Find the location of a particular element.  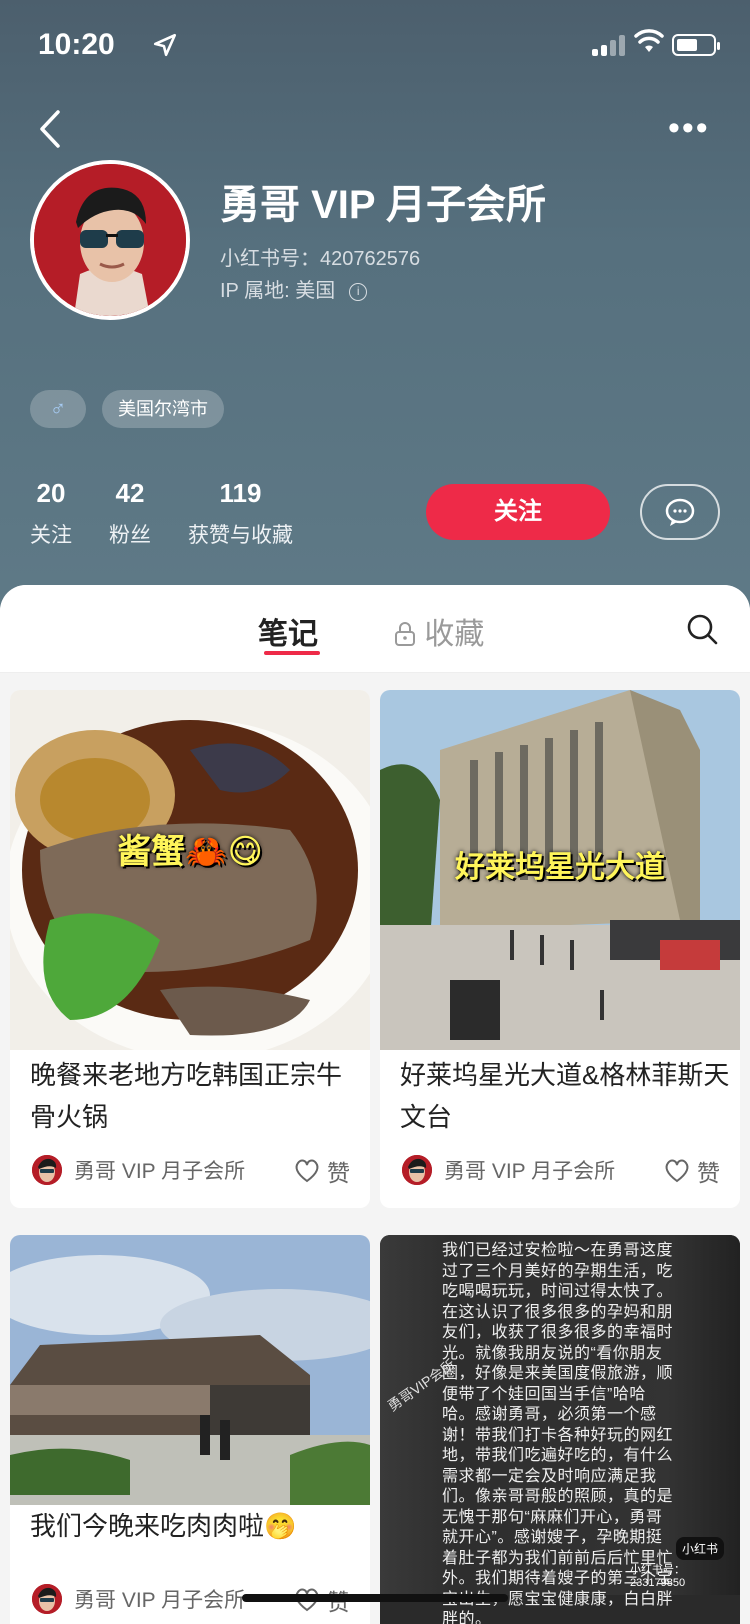

tab-collect: 收藏 is located at coordinates (439, 631).